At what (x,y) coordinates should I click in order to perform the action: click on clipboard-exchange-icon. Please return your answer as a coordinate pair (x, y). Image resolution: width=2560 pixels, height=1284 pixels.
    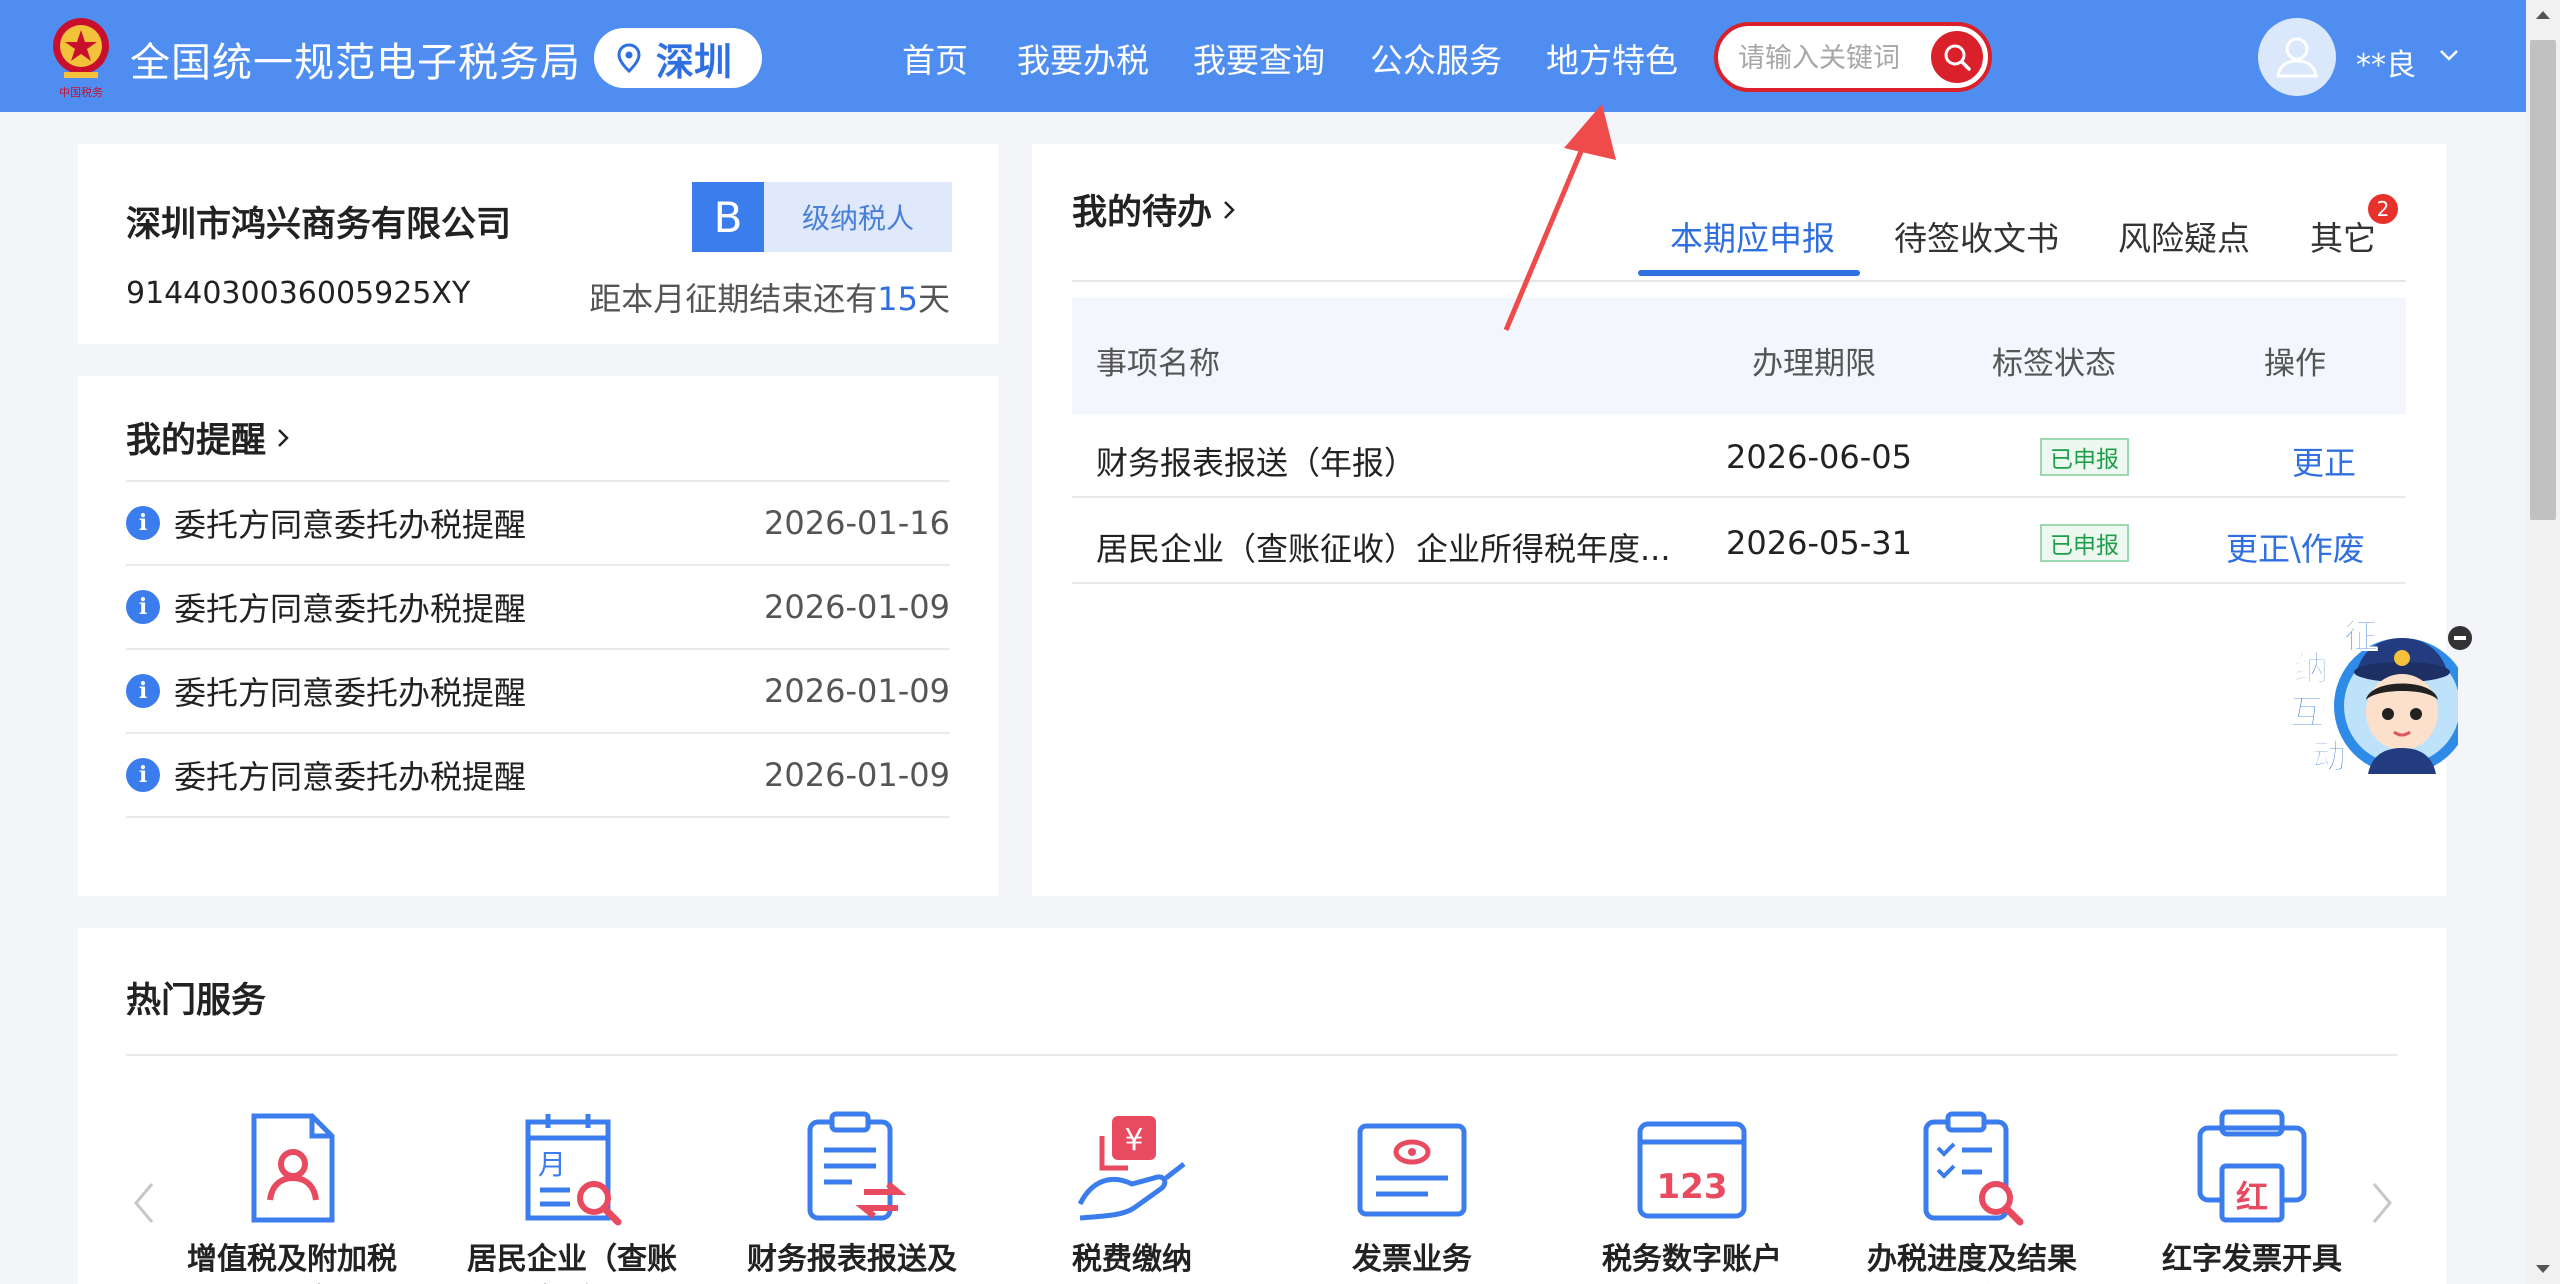
    Looking at the image, I should click on (857, 1166).